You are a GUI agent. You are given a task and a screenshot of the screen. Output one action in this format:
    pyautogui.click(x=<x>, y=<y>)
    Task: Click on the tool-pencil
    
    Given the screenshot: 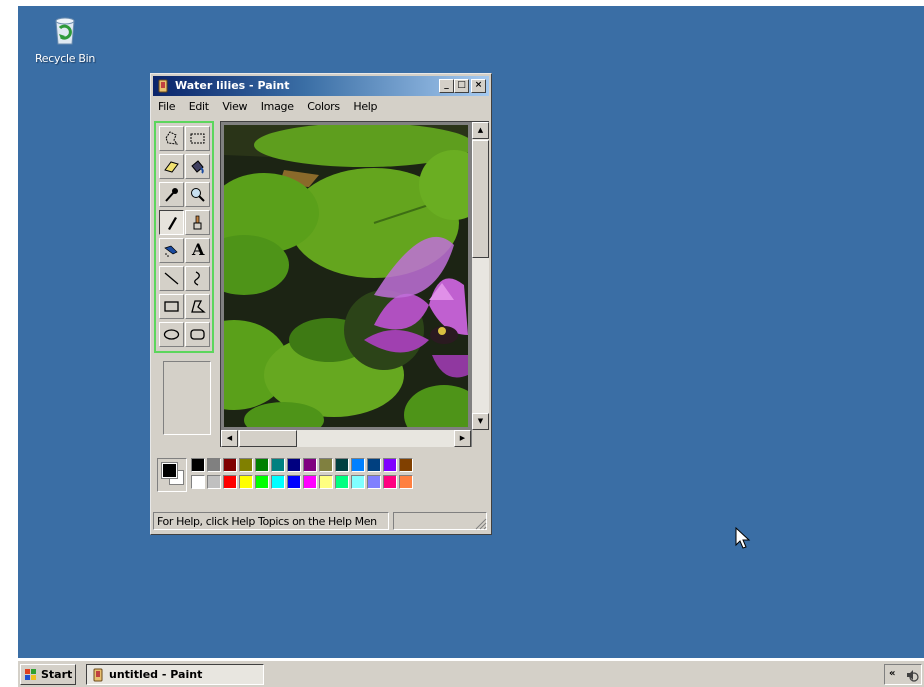 What is the action you would take?
    pyautogui.click(x=171, y=222)
    